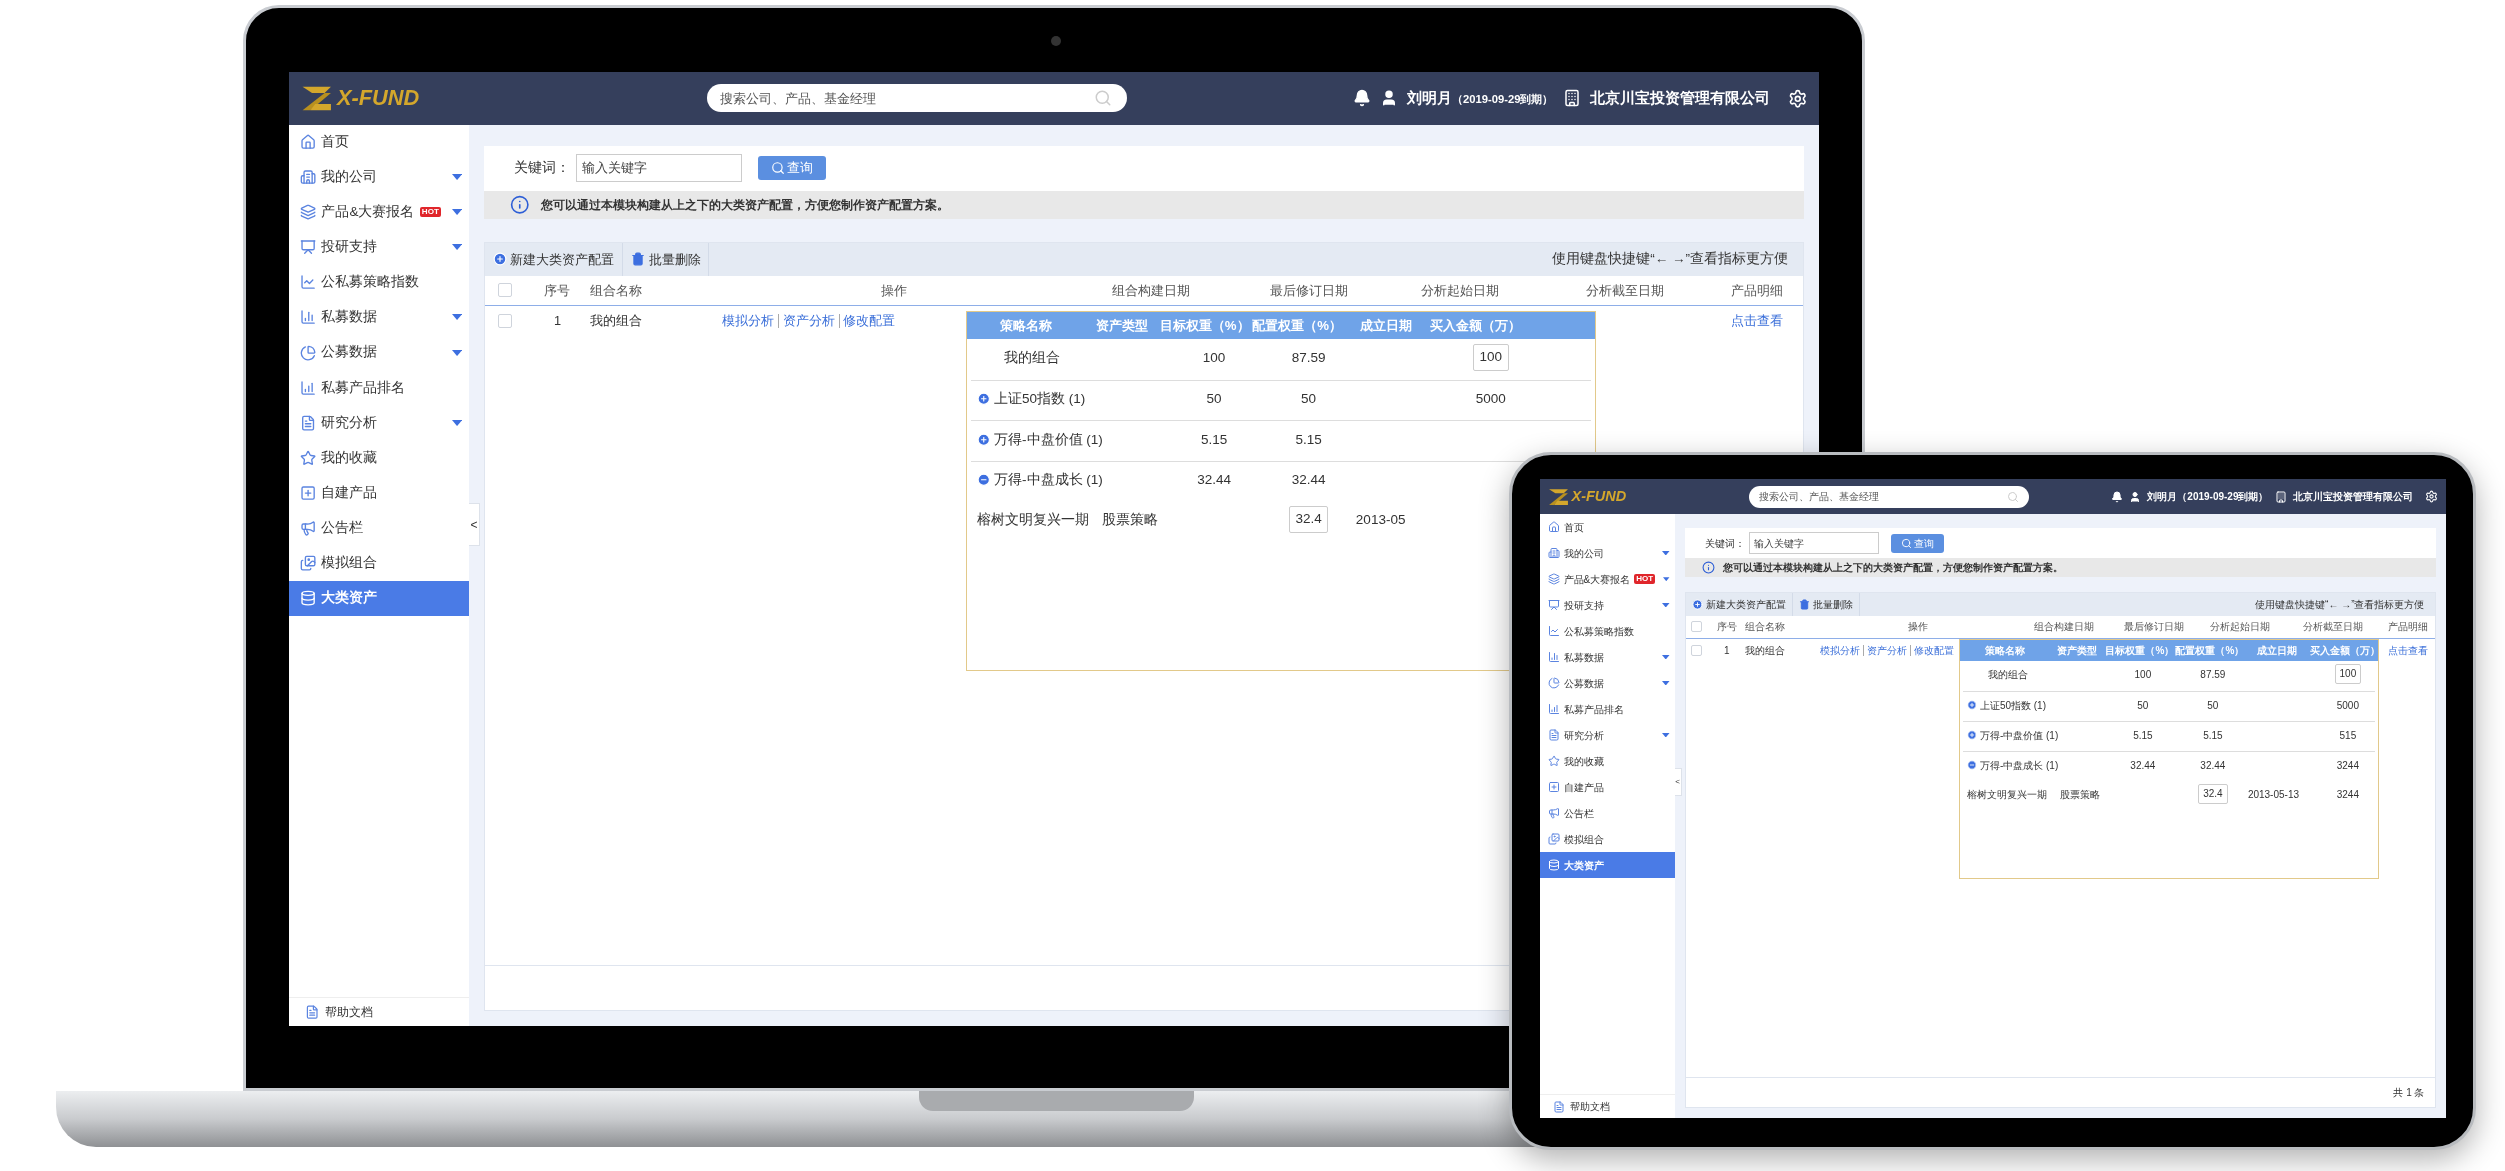 The width and height of the screenshot is (2505, 1171). What do you see at coordinates (1553, 605) in the screenshot?
I see `presentation-icon` at bounding box center [1553, 605].